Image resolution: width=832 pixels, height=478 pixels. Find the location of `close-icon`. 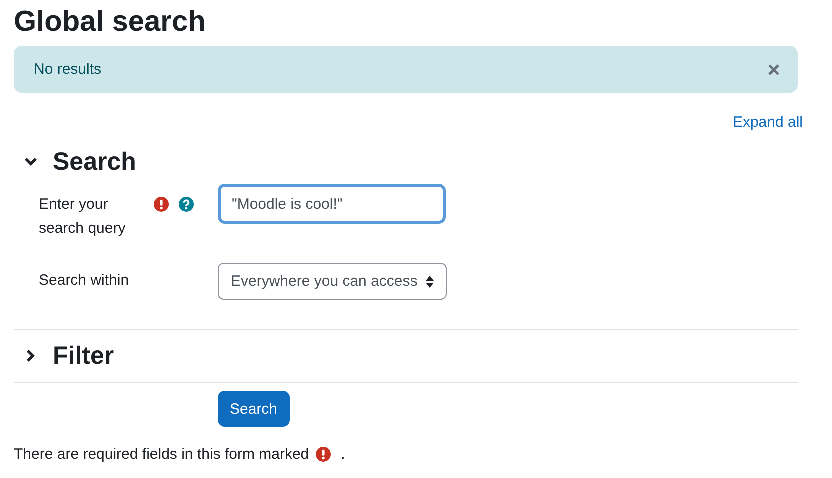

close-icon is located at coordinates (774, 70).